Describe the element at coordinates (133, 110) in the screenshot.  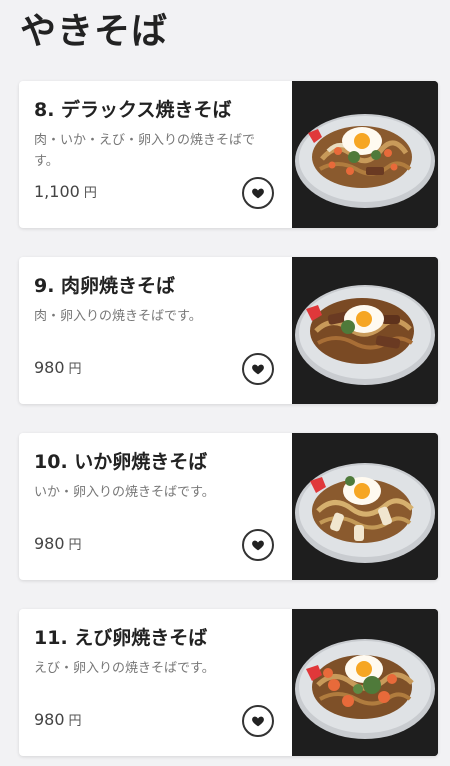
I see `menu-item-name: 8. デラックス焼きそば` at that location.